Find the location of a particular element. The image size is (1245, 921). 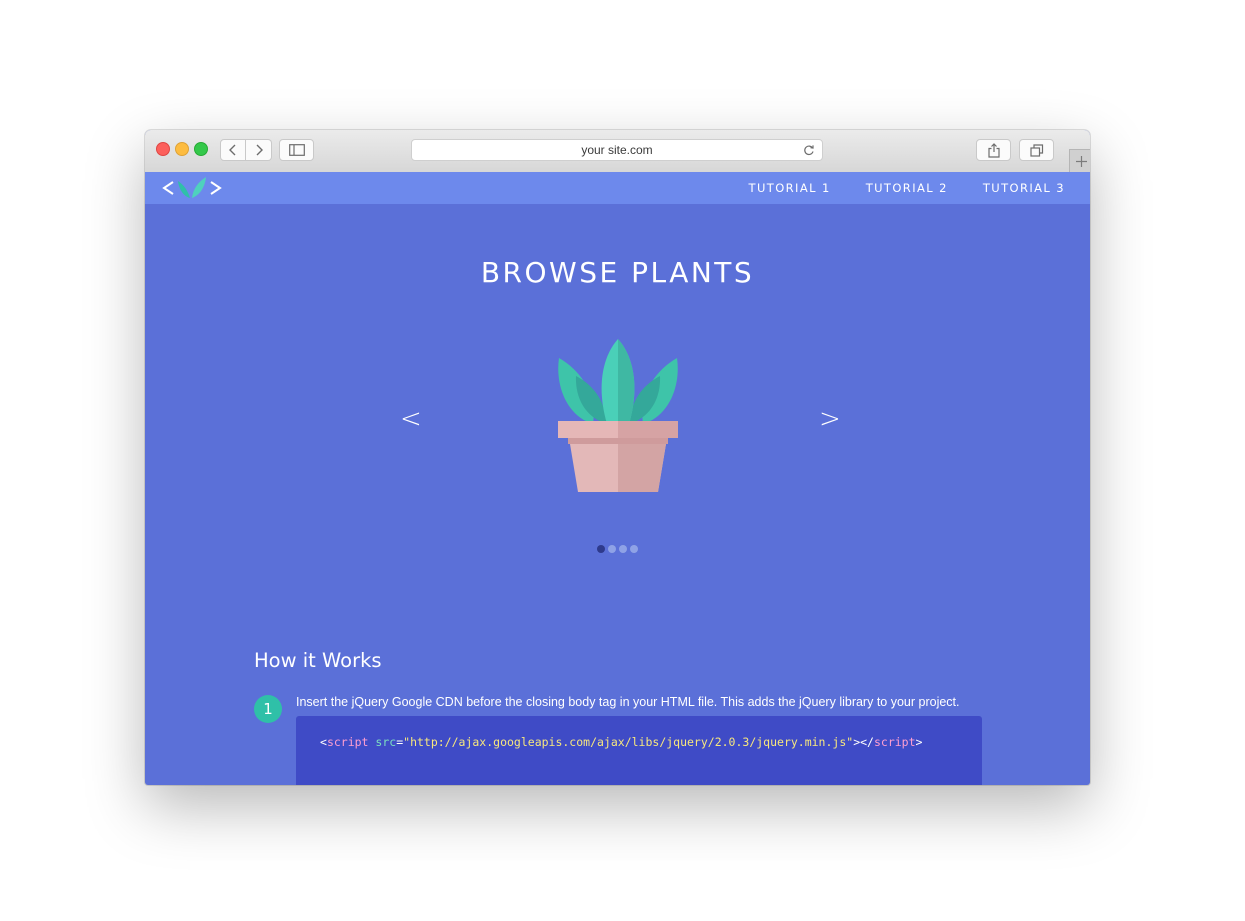

nav-links: TUTORIAL 1 TUTORIAL 2 TUTORIAL 3 is located at coordinates (889, 188).